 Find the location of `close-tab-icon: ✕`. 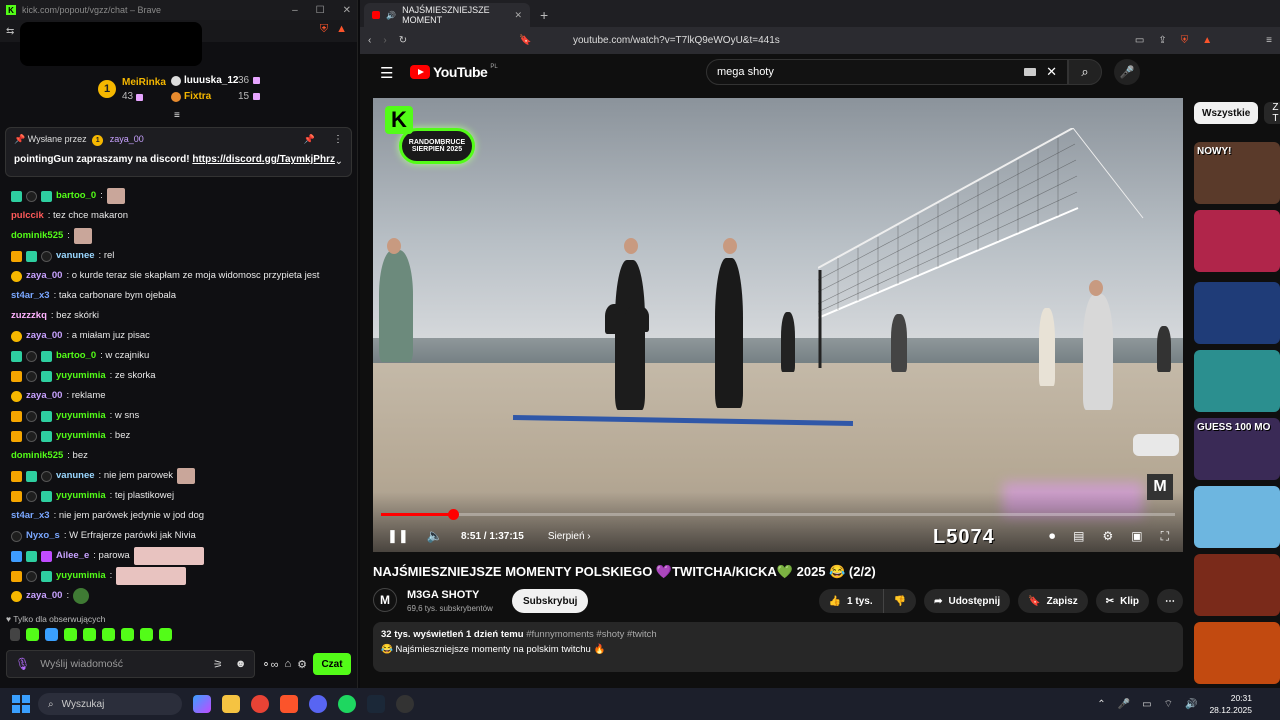

close-tab-icon: ✕ is located at coordinates (518, 15).